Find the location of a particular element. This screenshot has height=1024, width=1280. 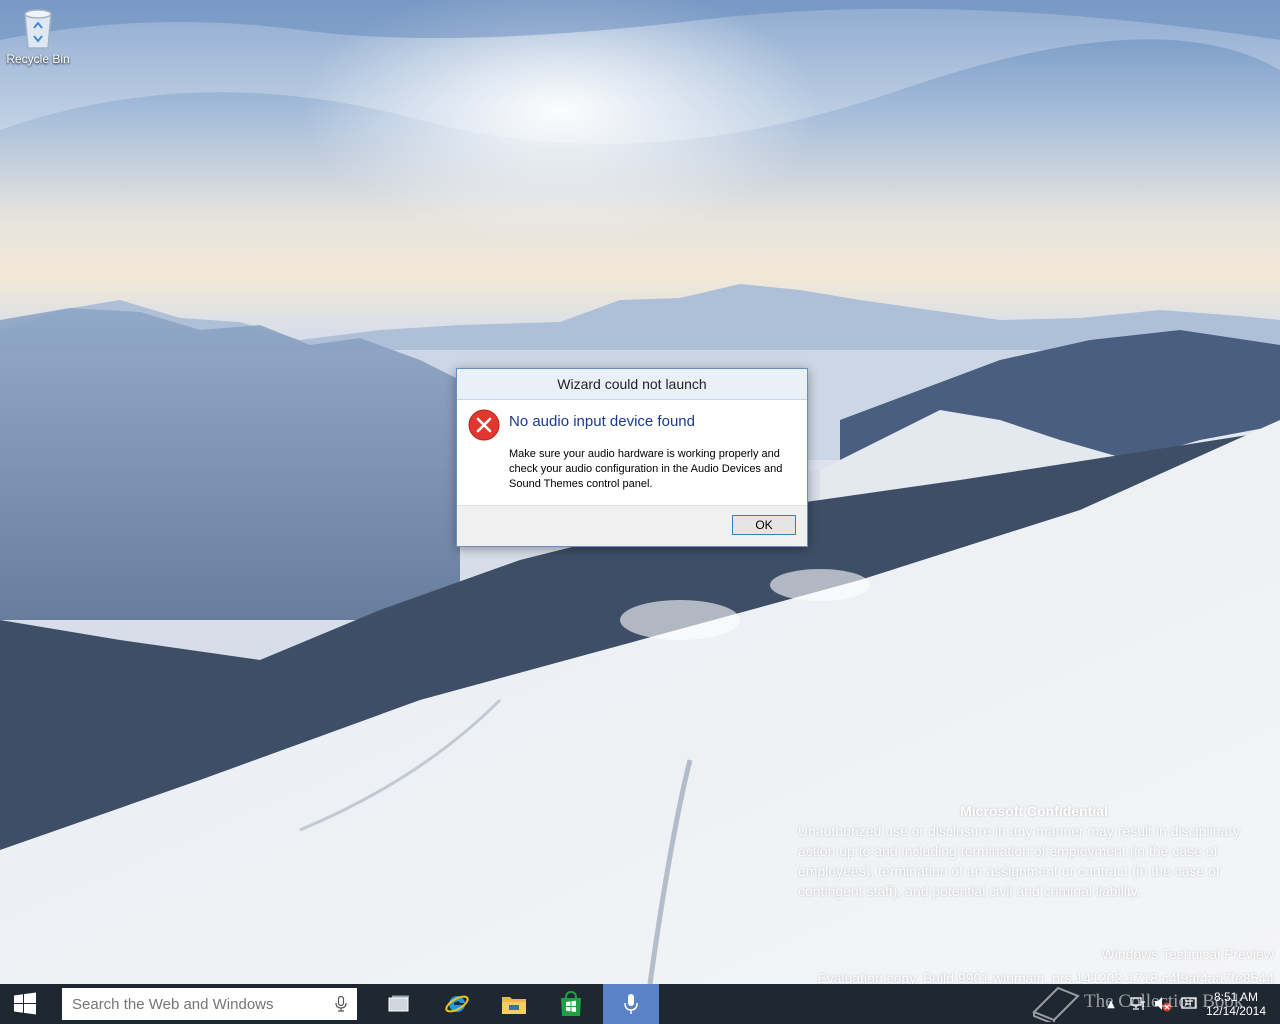

recycle-bin-shortcut: Recycle Bin is located at coordinates (38, 36).